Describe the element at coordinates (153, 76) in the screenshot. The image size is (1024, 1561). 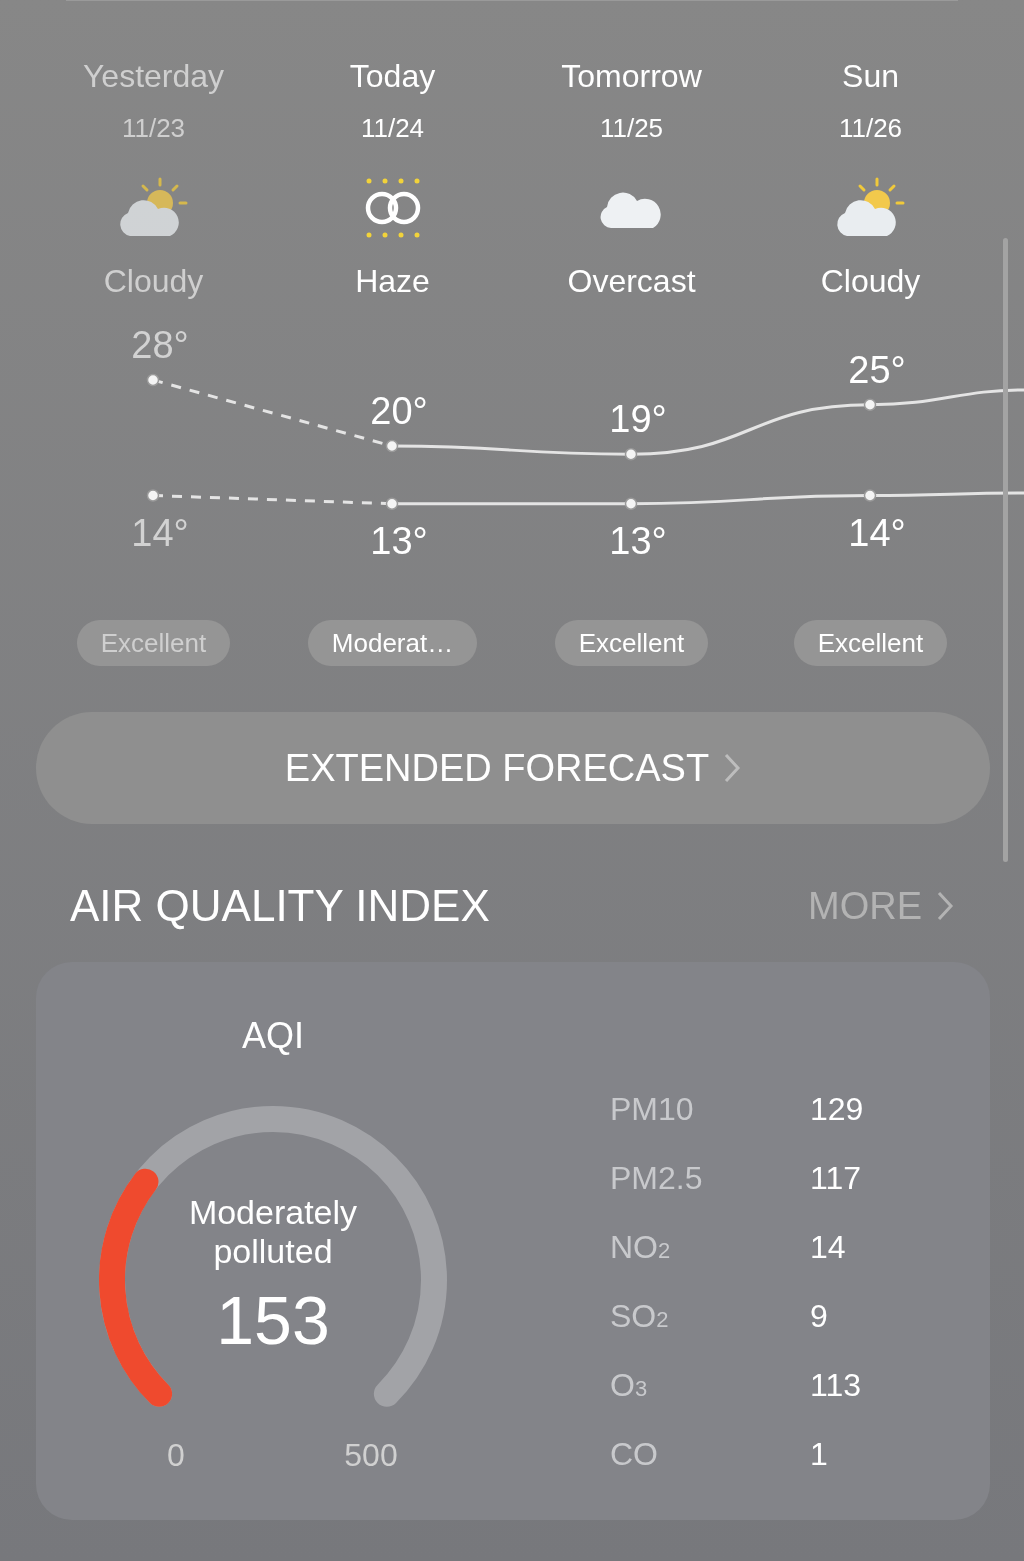
I see `day-label: Yesterday` at that location.